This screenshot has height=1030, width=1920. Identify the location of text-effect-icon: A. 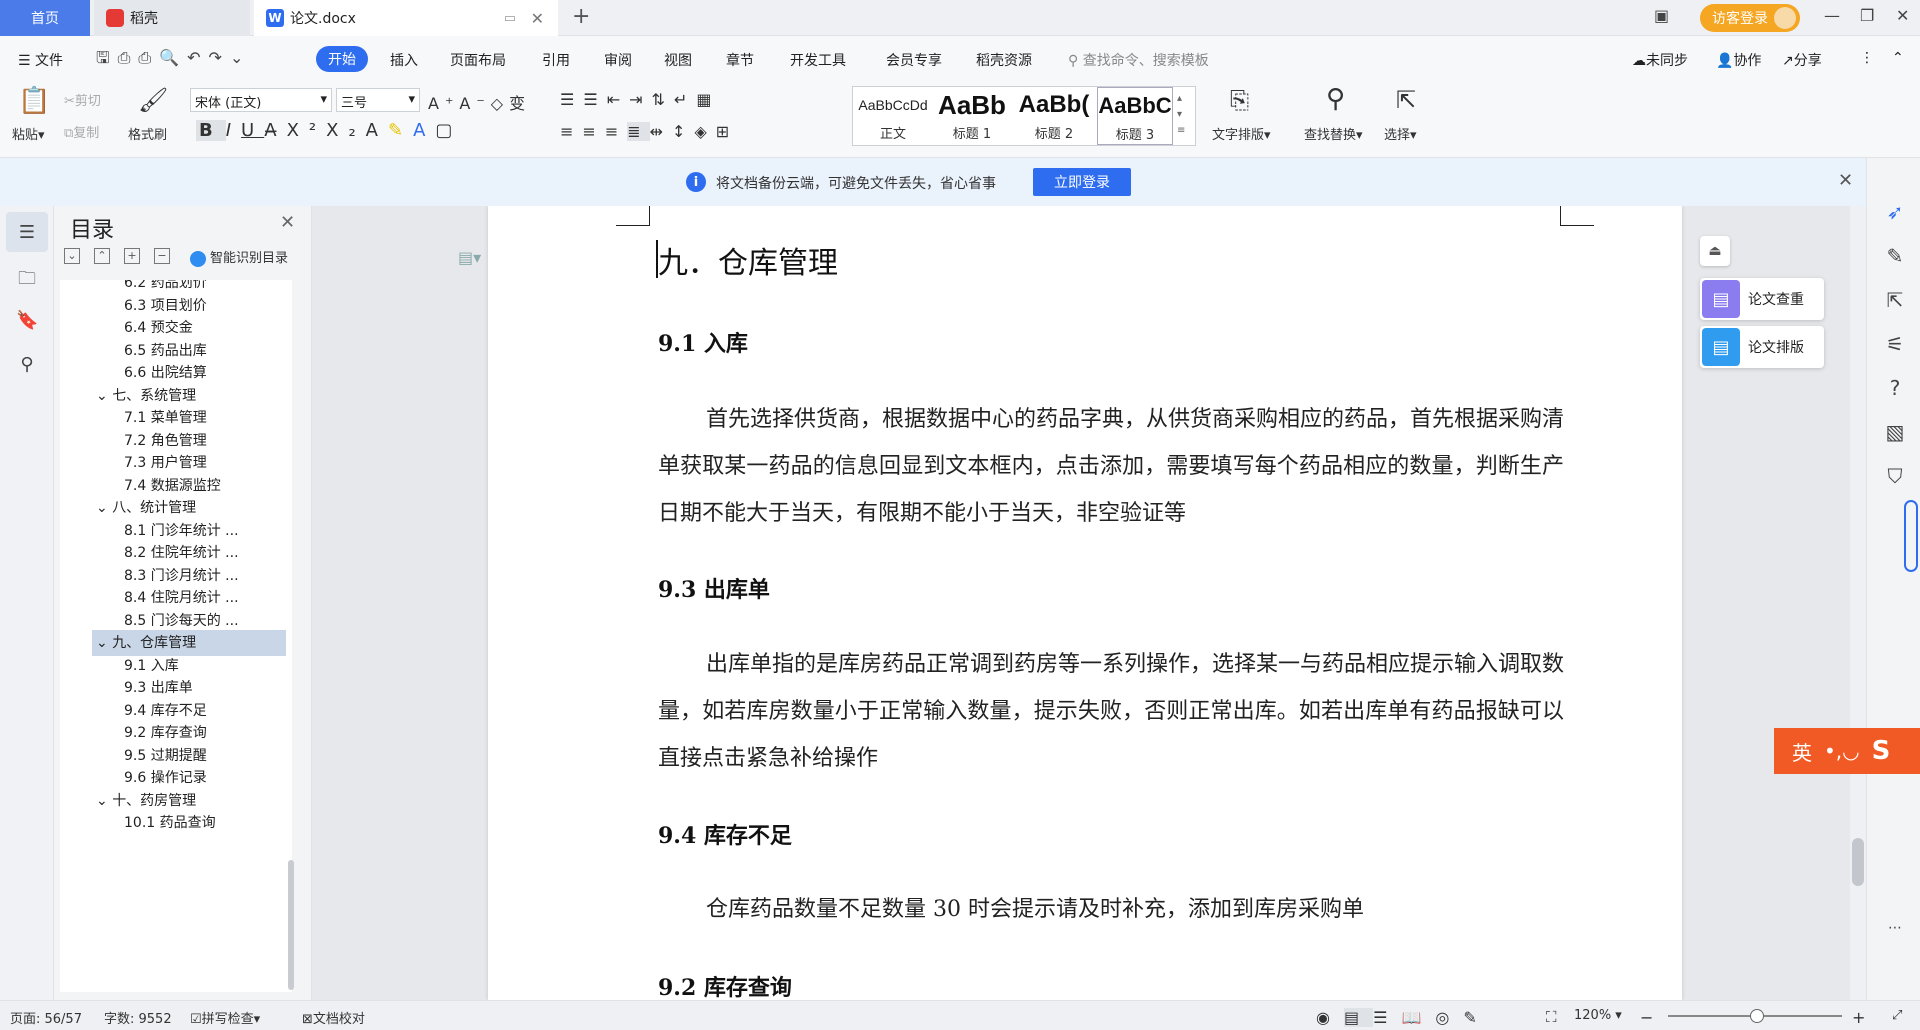
(377, 130).